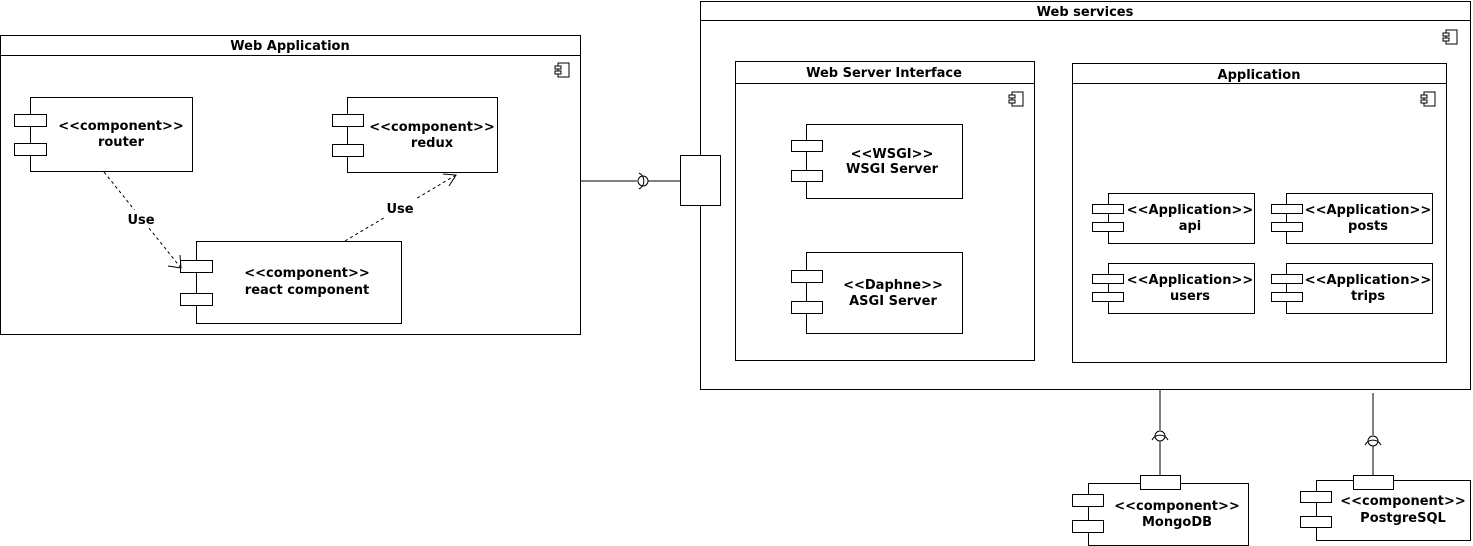  Describe the element at coordinates (1259, 75) in the screenshot. I see `package-title: Application` at that location.